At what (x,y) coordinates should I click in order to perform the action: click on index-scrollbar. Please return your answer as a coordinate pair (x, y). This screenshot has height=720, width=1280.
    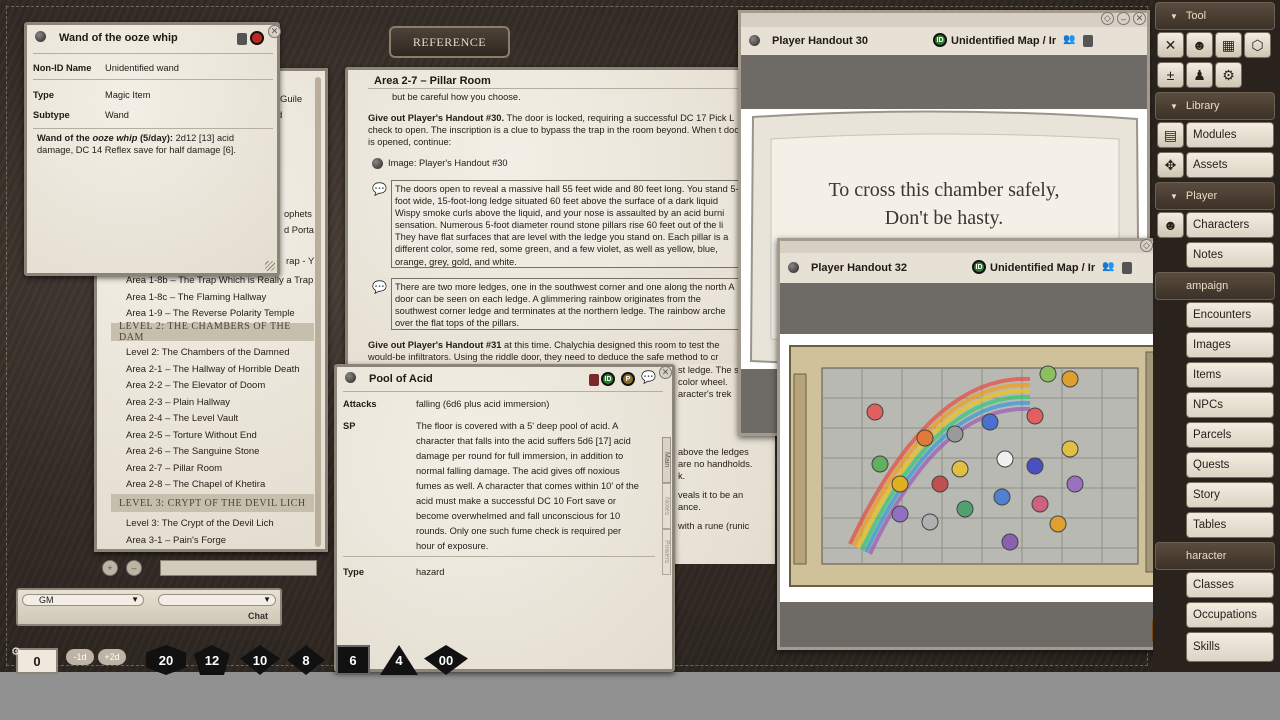
    Looking at the image, I should click on (318, 312).